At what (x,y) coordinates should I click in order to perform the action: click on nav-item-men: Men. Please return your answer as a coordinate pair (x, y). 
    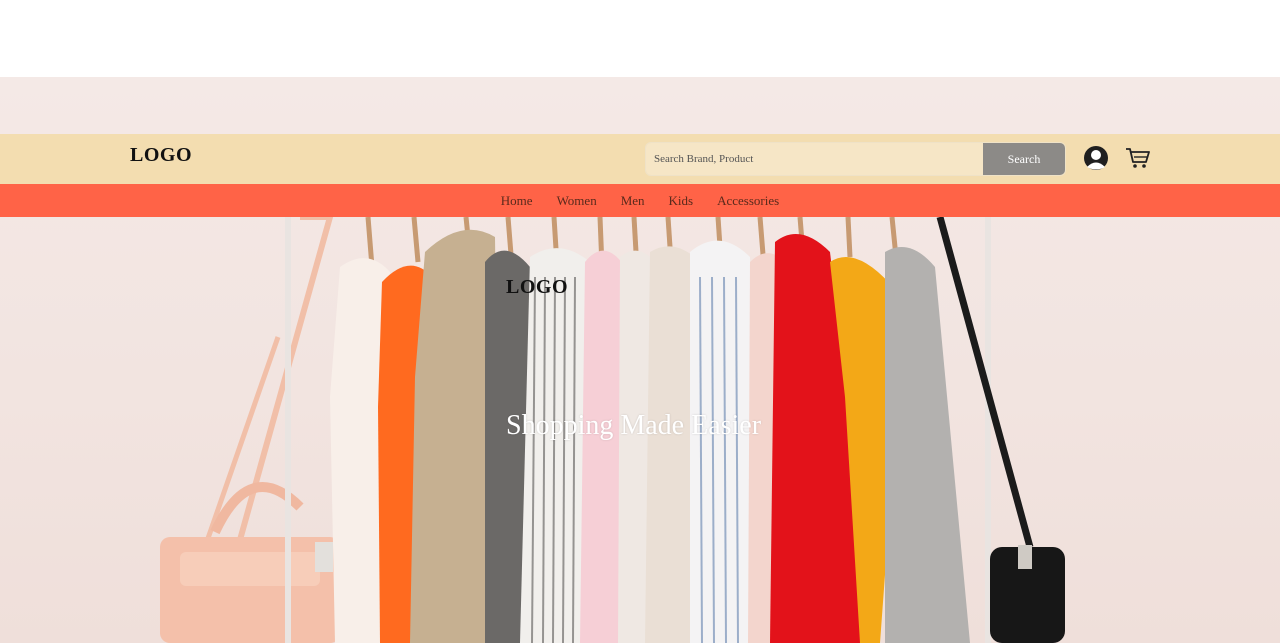
    Looking at the image, I should click on (633, 200).